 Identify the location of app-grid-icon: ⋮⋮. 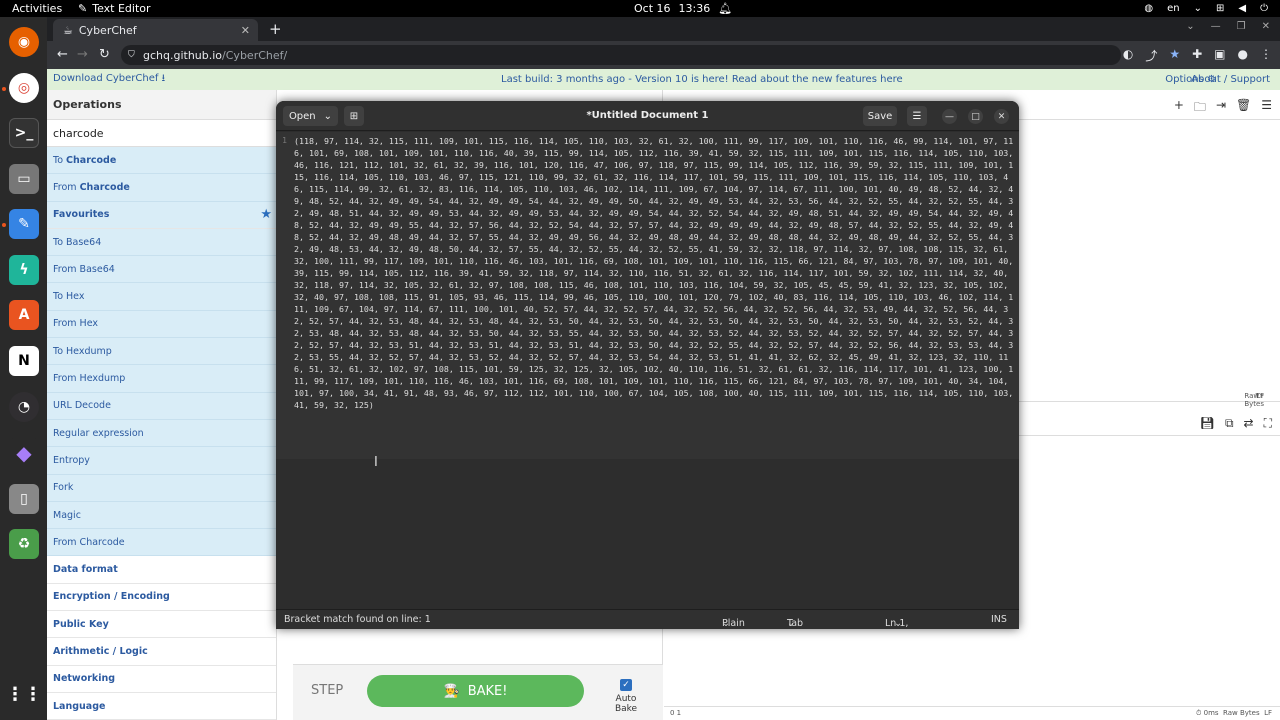
(24, 694).